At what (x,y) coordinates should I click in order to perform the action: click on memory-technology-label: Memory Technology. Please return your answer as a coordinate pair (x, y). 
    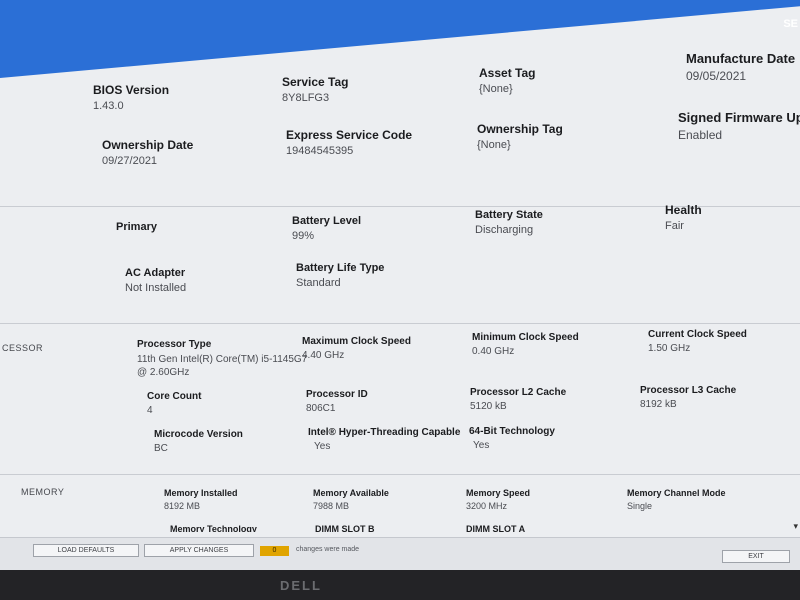
    Looking at the image, I should click on (213, 528).